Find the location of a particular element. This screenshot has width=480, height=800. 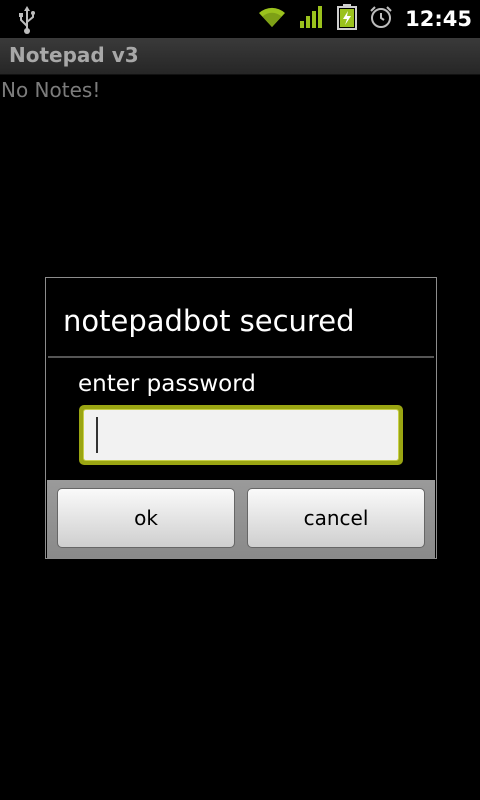

app-title-bar: Notepad v3 is located at coordinates (240, 56).